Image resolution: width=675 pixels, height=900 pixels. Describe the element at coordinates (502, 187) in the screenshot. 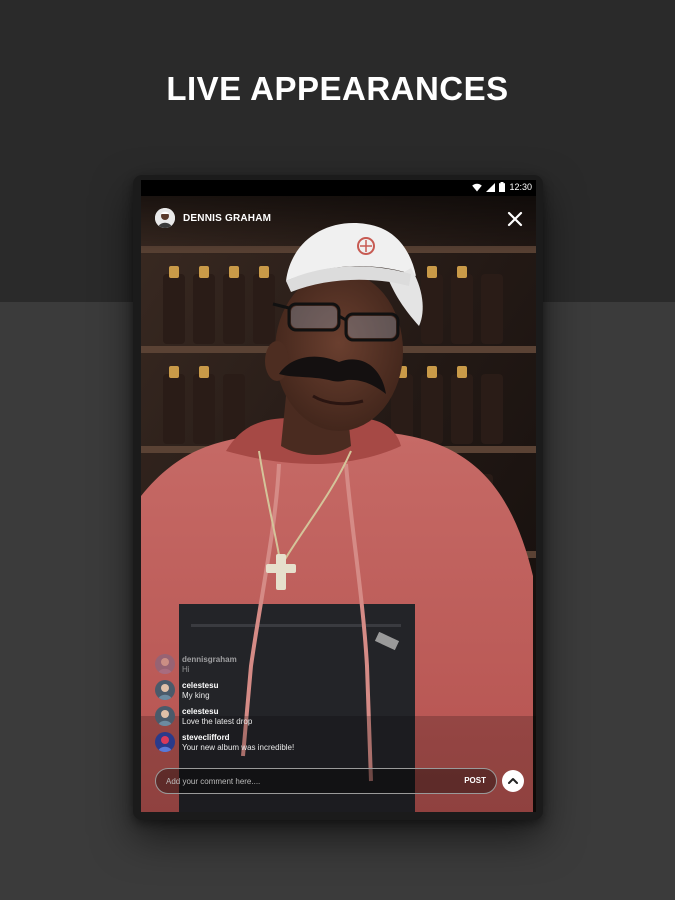

I see `battery-icon` at that location.